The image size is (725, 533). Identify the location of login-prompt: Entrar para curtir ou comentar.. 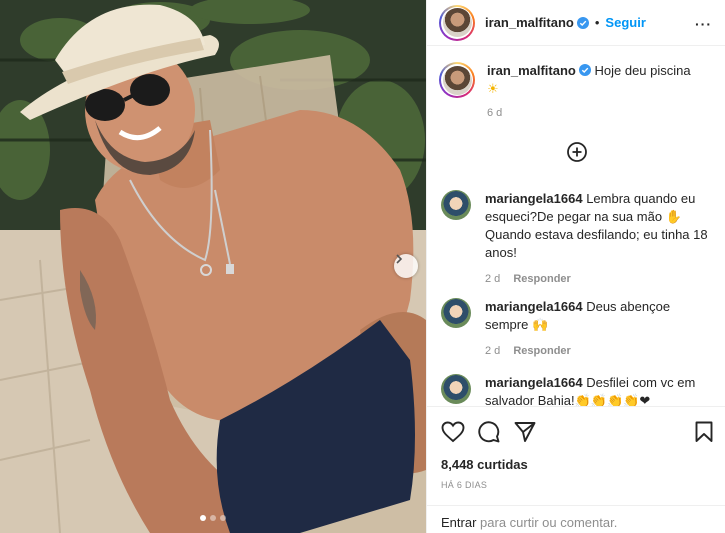
(576, 519).